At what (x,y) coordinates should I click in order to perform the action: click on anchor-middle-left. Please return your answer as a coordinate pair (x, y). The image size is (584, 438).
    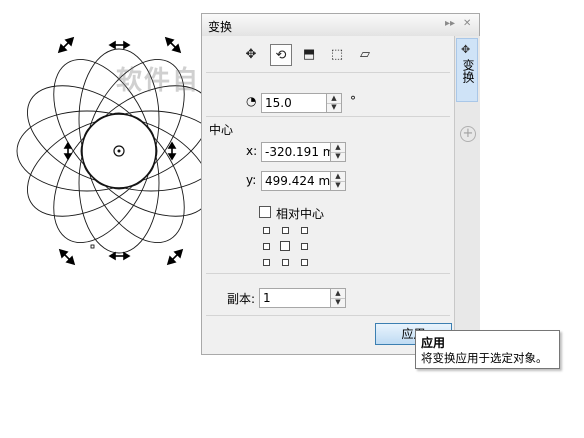
    Looking at the image, I should click on (266, 246).